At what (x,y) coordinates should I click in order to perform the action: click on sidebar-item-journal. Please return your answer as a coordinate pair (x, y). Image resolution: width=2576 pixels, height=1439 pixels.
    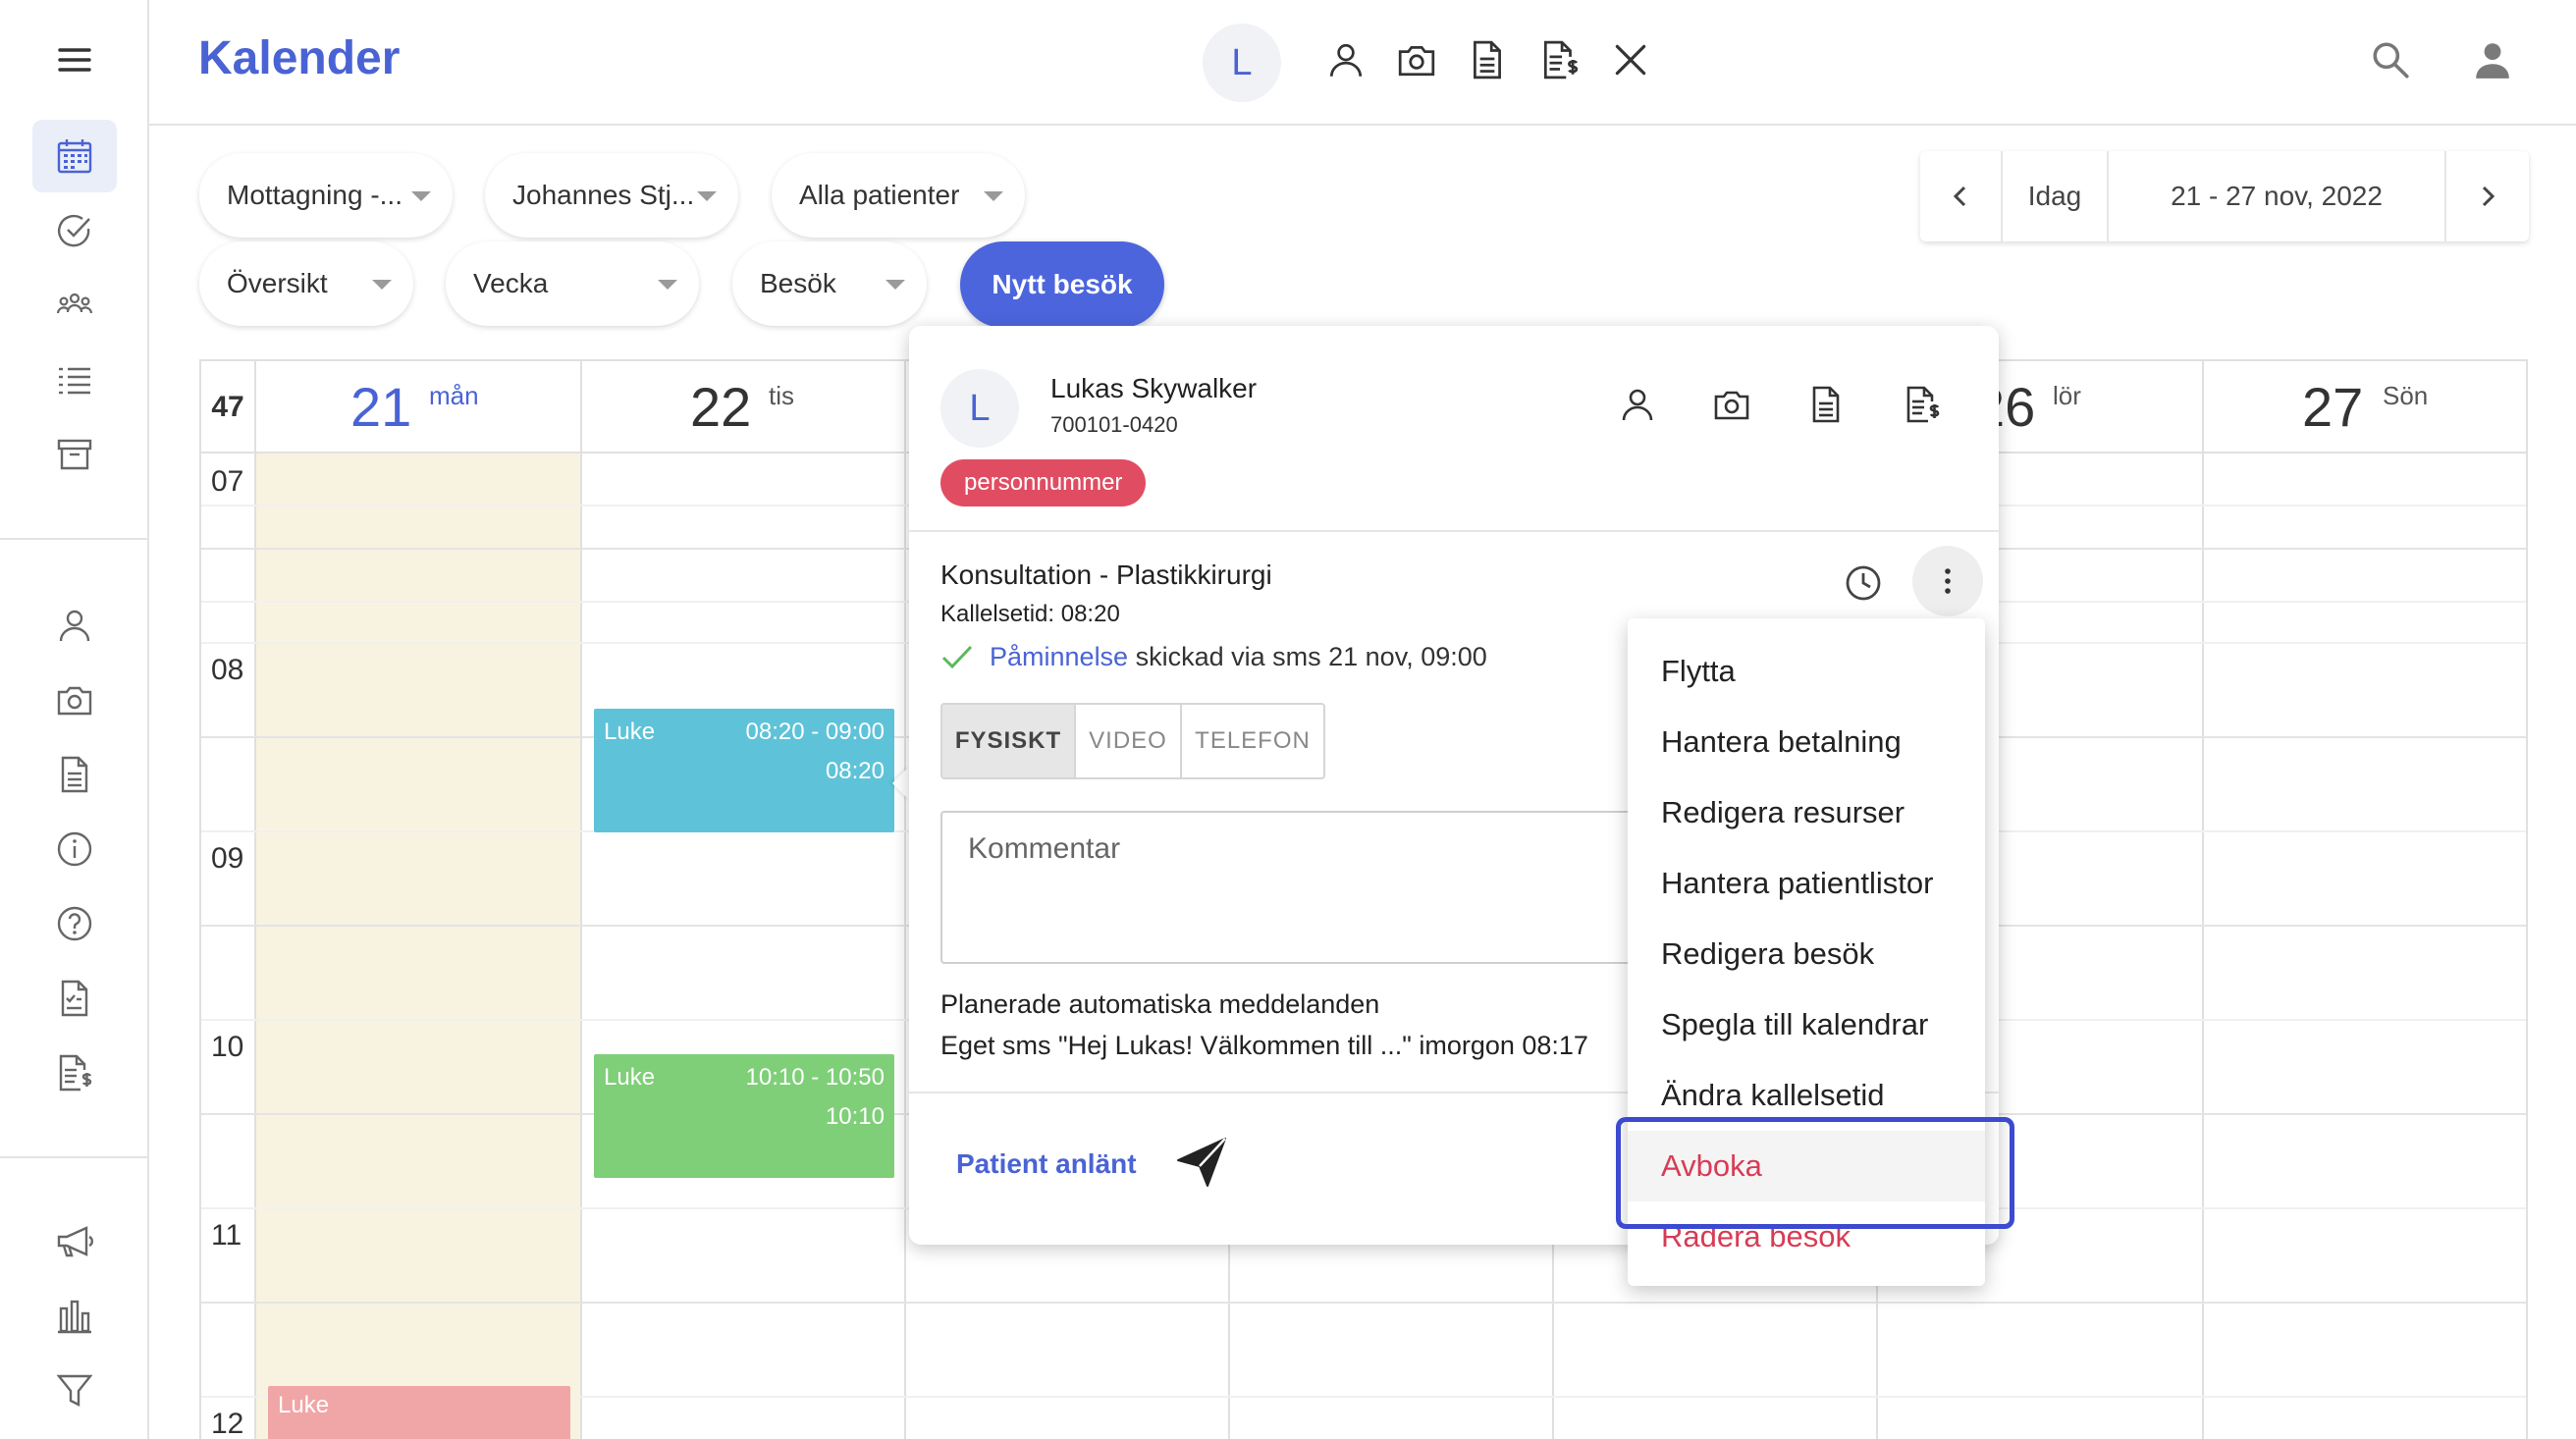
    Looking at the image, I should click on (74, 774).